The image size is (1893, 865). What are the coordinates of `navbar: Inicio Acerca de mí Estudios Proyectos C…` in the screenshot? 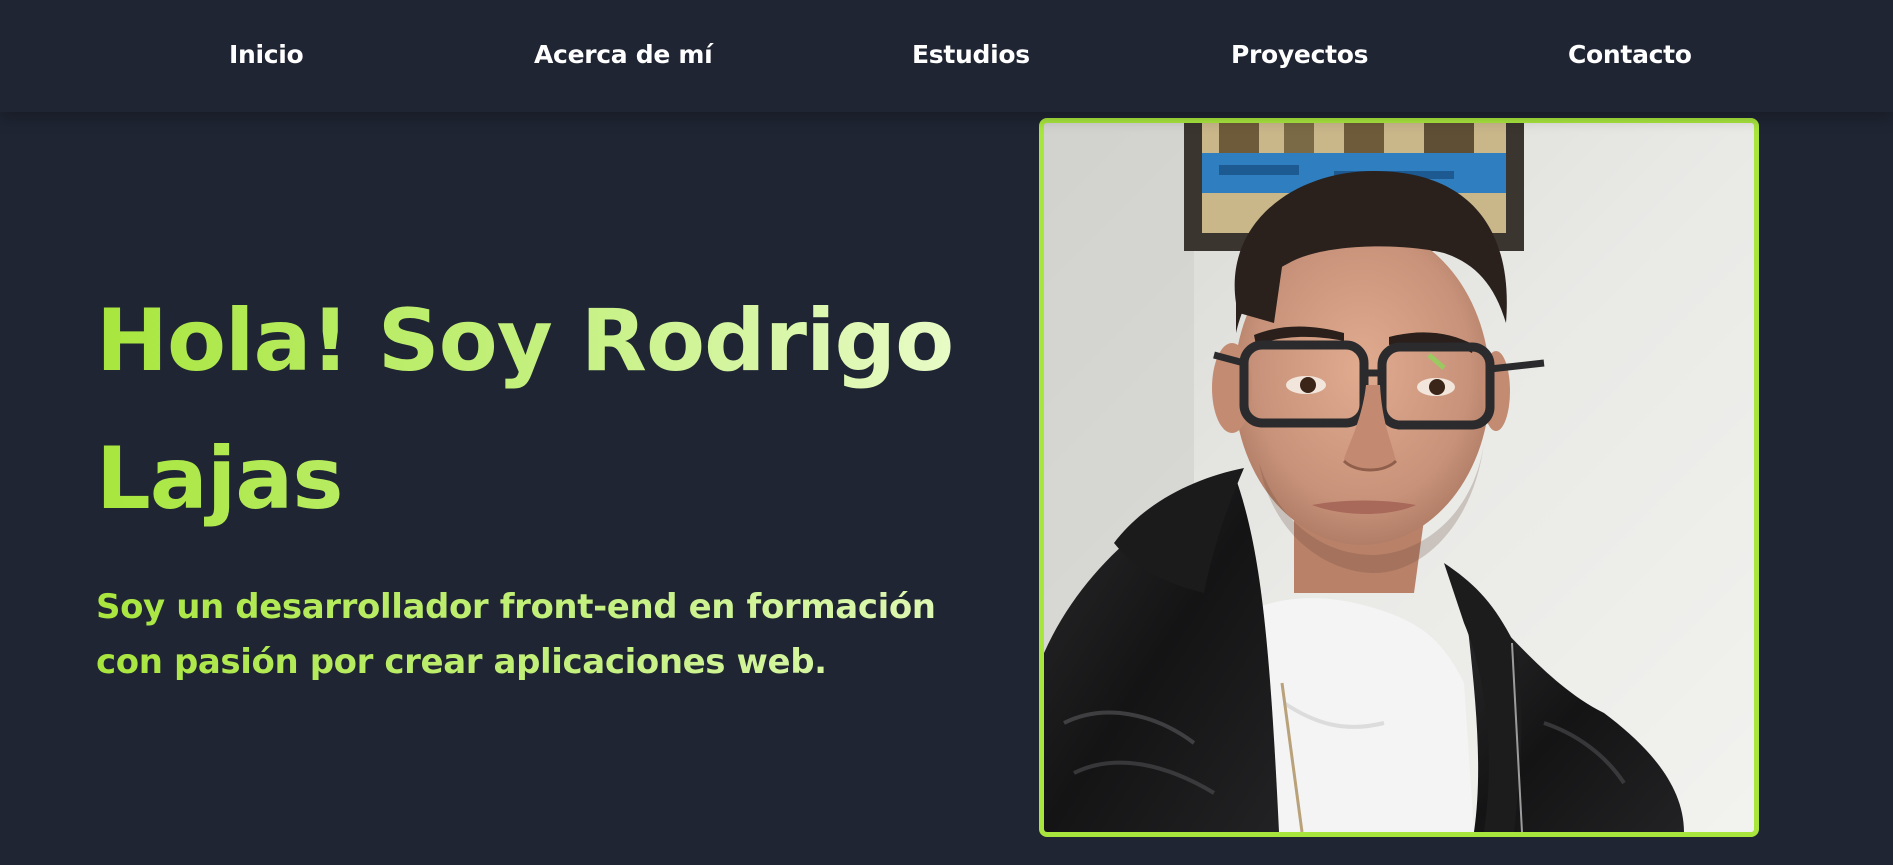 It's located at (946, 56).